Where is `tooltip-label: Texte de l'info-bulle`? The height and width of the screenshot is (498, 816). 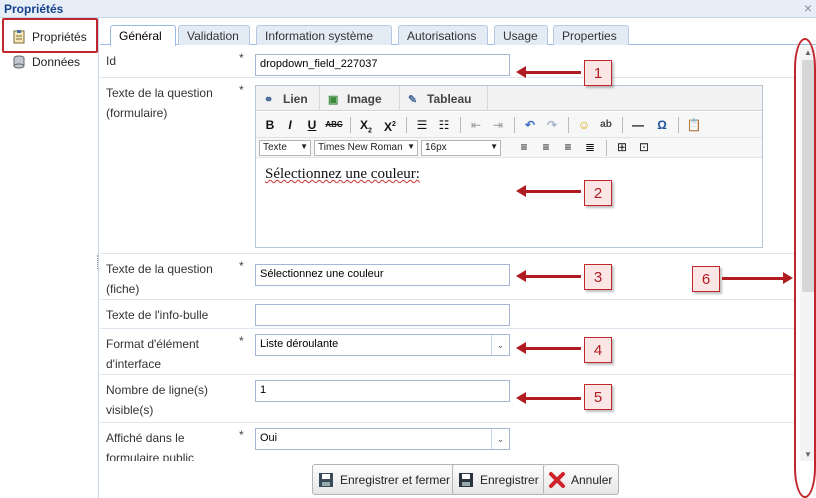
tooltip-label: Texte de l'info-bulle is located at coordinates (157, 315).